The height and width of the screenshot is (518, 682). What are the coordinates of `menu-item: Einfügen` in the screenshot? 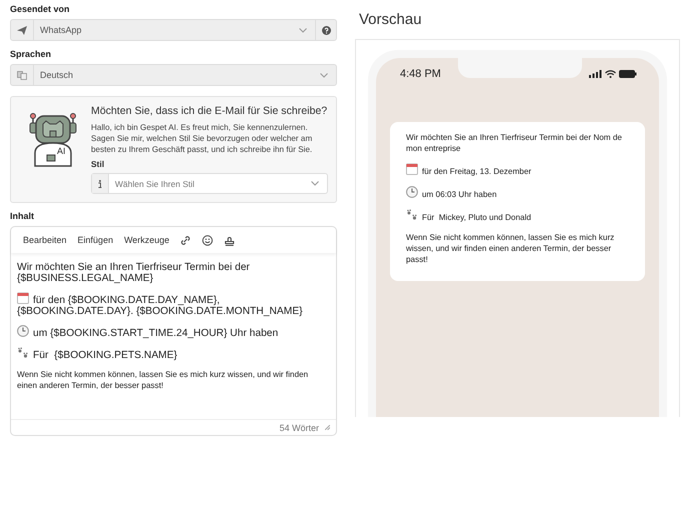 It's located at (96, 240).